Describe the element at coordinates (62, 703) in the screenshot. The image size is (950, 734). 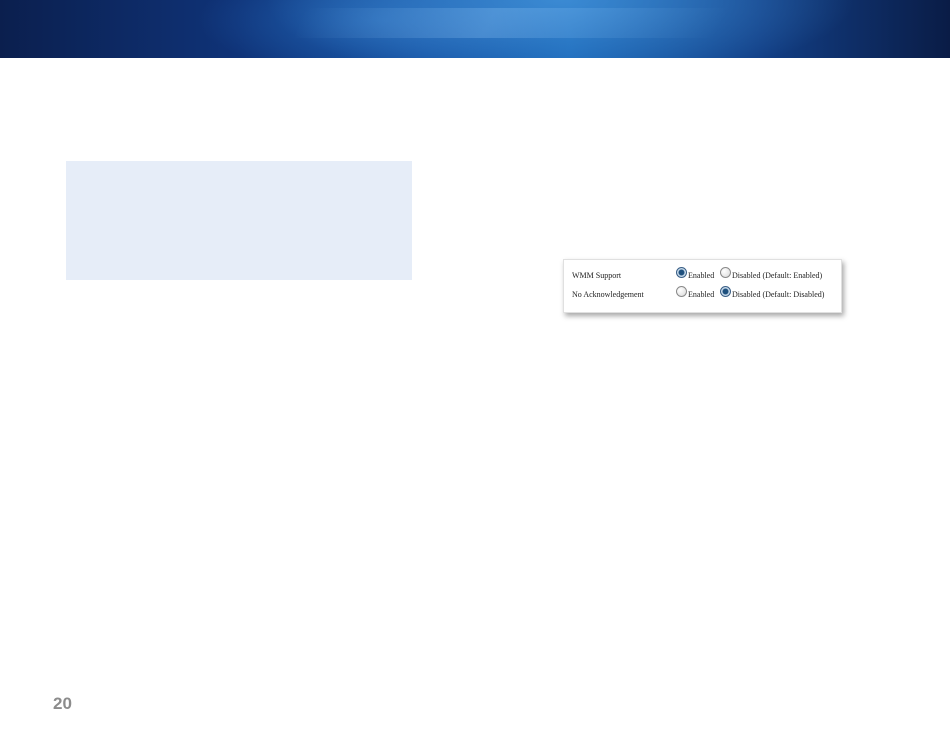
I see `page-number: 20` at that location.